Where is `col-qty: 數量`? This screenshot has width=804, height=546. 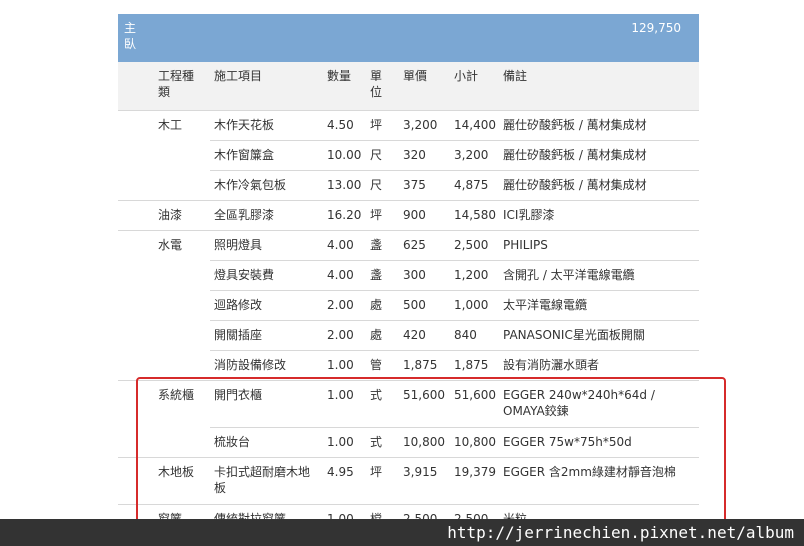 col-qty: 數量 is located at coordinates (339, 76).